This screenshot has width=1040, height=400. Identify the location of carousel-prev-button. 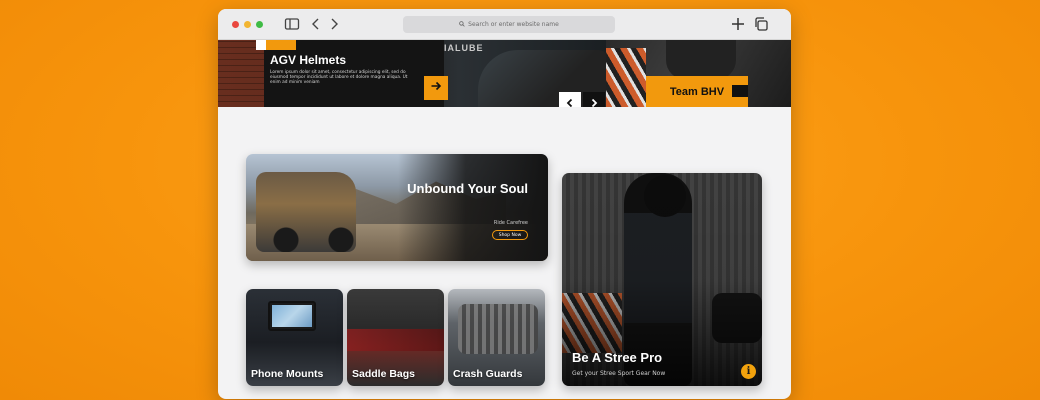
(570, 99).